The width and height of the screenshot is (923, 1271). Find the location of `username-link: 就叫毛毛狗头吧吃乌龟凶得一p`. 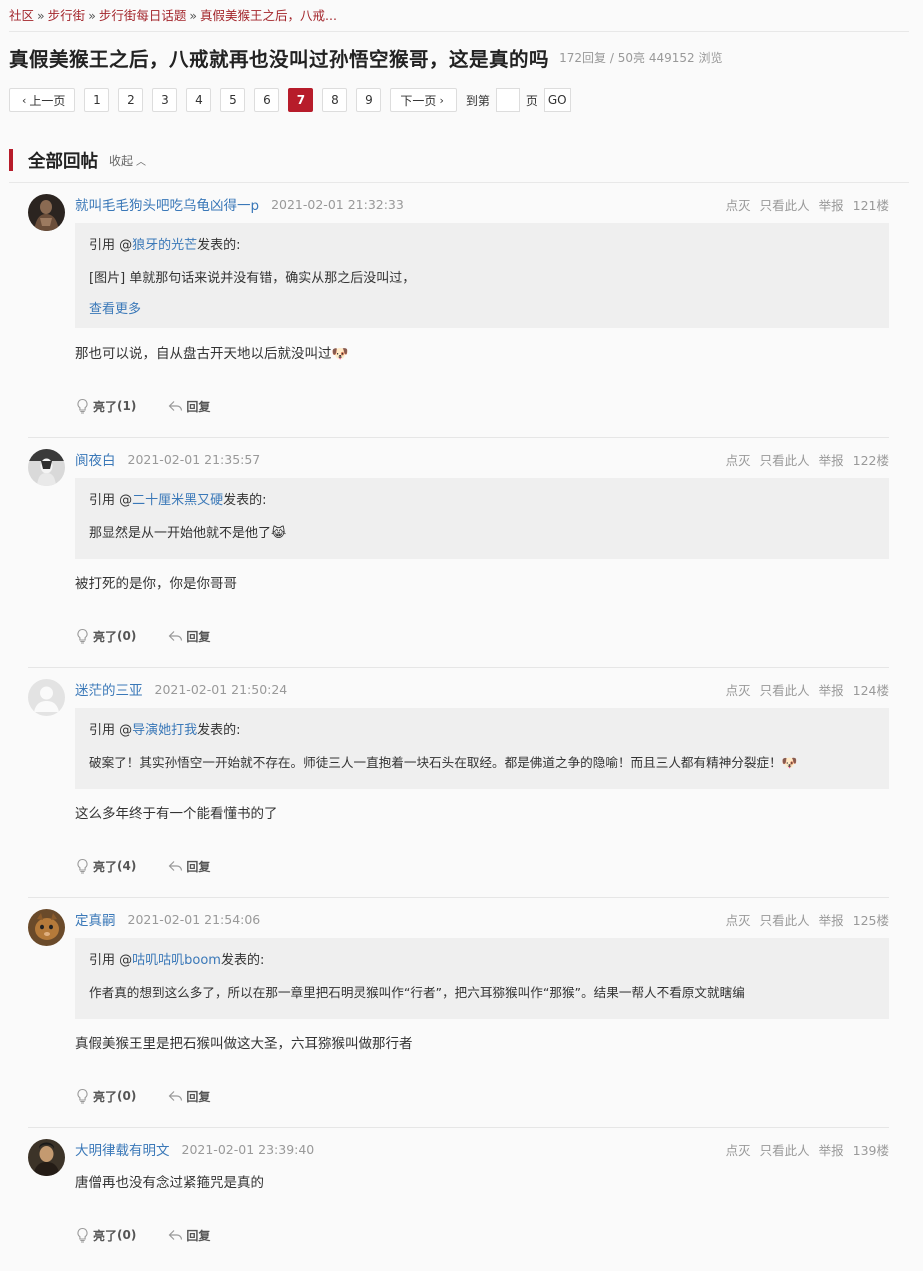

username-link: 就叫毛毛狗头吧吃乌龟凶得一p is located at coordinates (167, 204).